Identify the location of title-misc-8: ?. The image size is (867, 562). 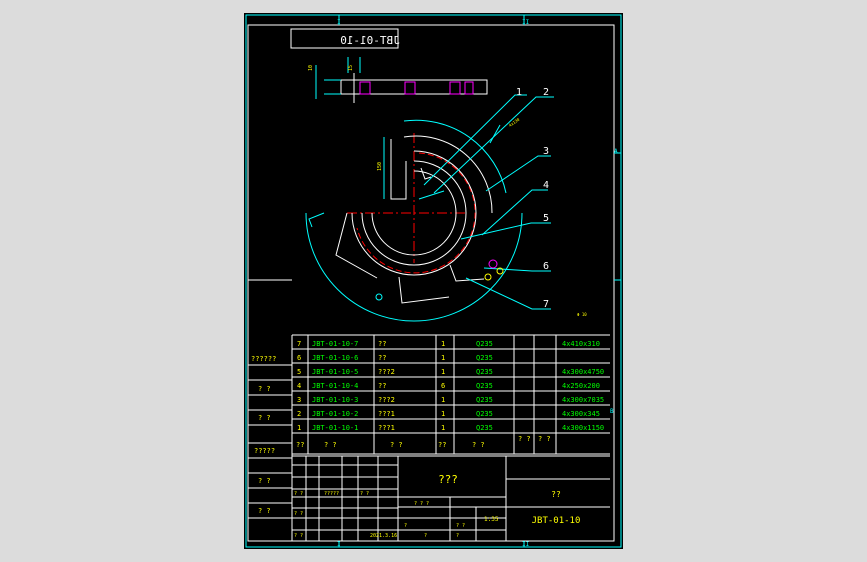
(425, 536).